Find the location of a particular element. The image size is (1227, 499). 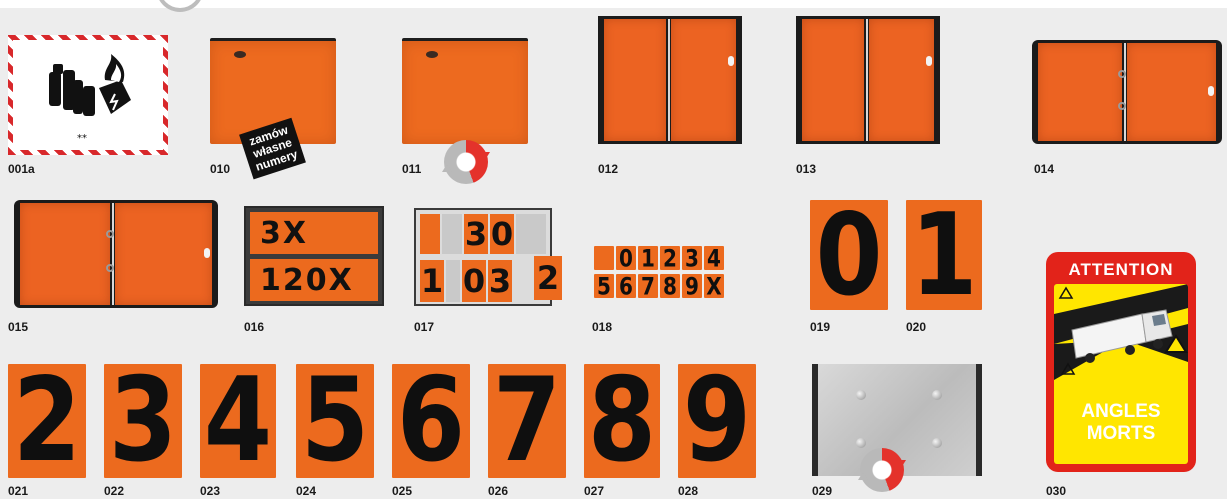

digit-set-018: 0 1 2 3 4 5 6 7 8 9 X is located at coordinates (672, 274).